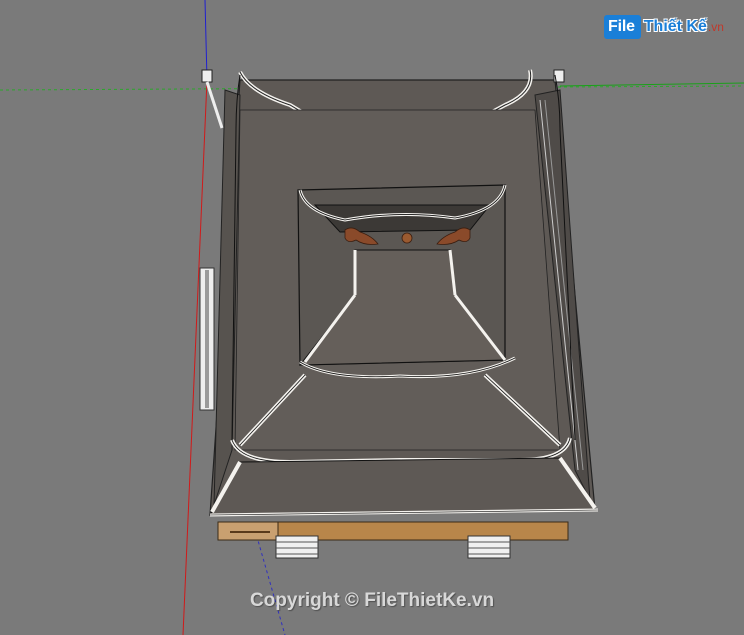  What do you see at coordinates (402, 486) in the screenshot?
I see `outer-skirt` at bounding box center [402, 486].